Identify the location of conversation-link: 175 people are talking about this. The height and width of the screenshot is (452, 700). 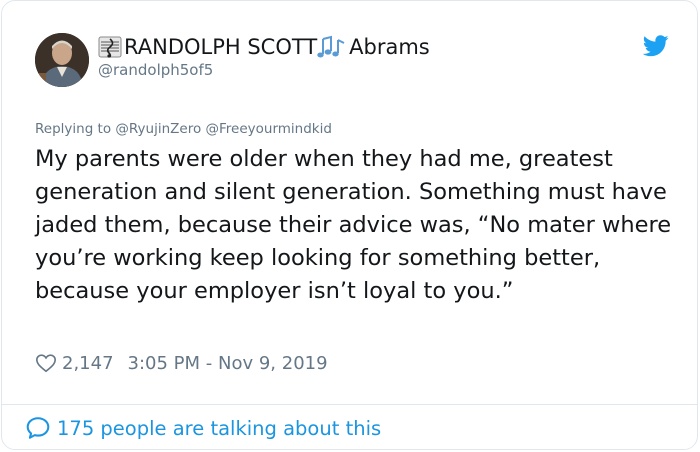
(203, 428).